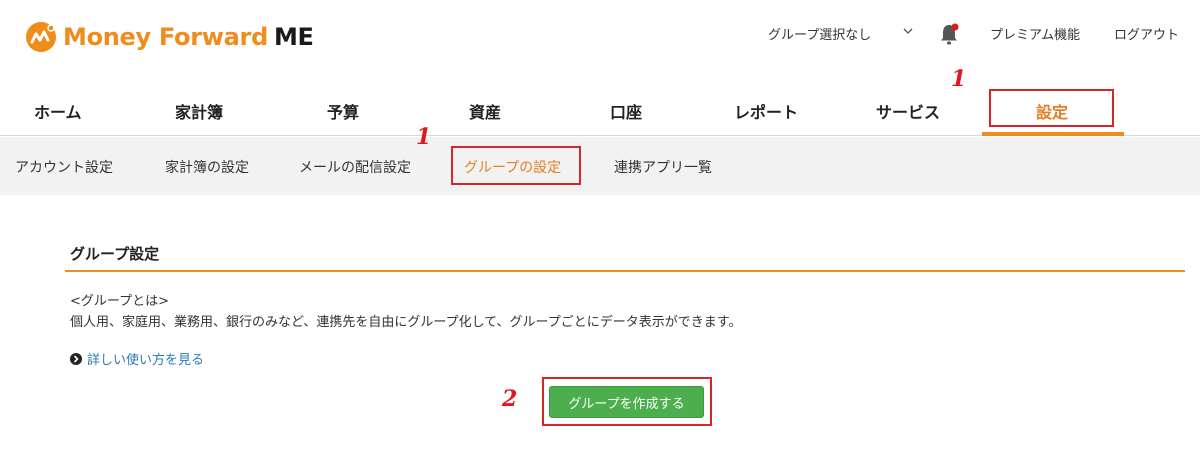 This screenshot has width=1200, height=449. I want to click on nav-active-indicator, so click(1053, 134).